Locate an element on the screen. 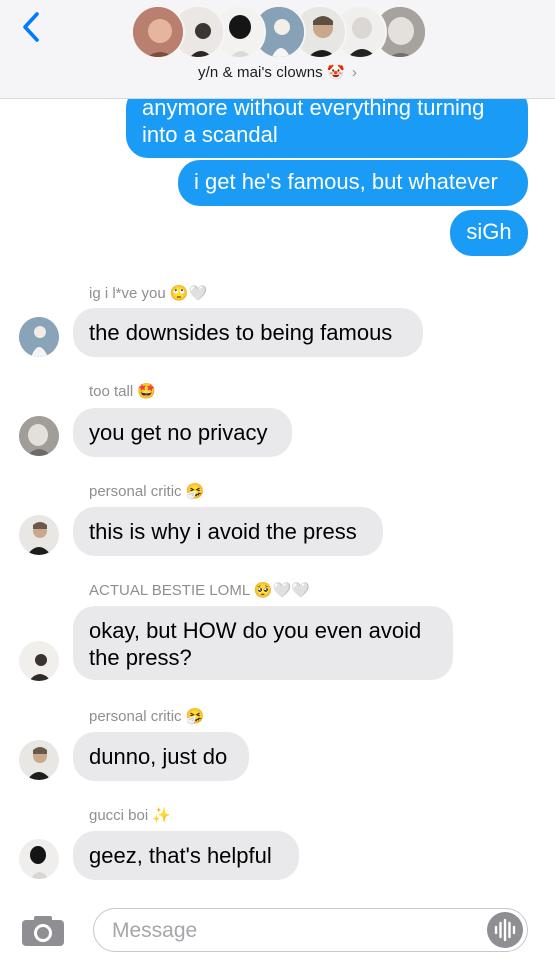 This screenshot has height=960, width=555. sender-emoji: 🙄🤍 is located at coordinates (188, 293).